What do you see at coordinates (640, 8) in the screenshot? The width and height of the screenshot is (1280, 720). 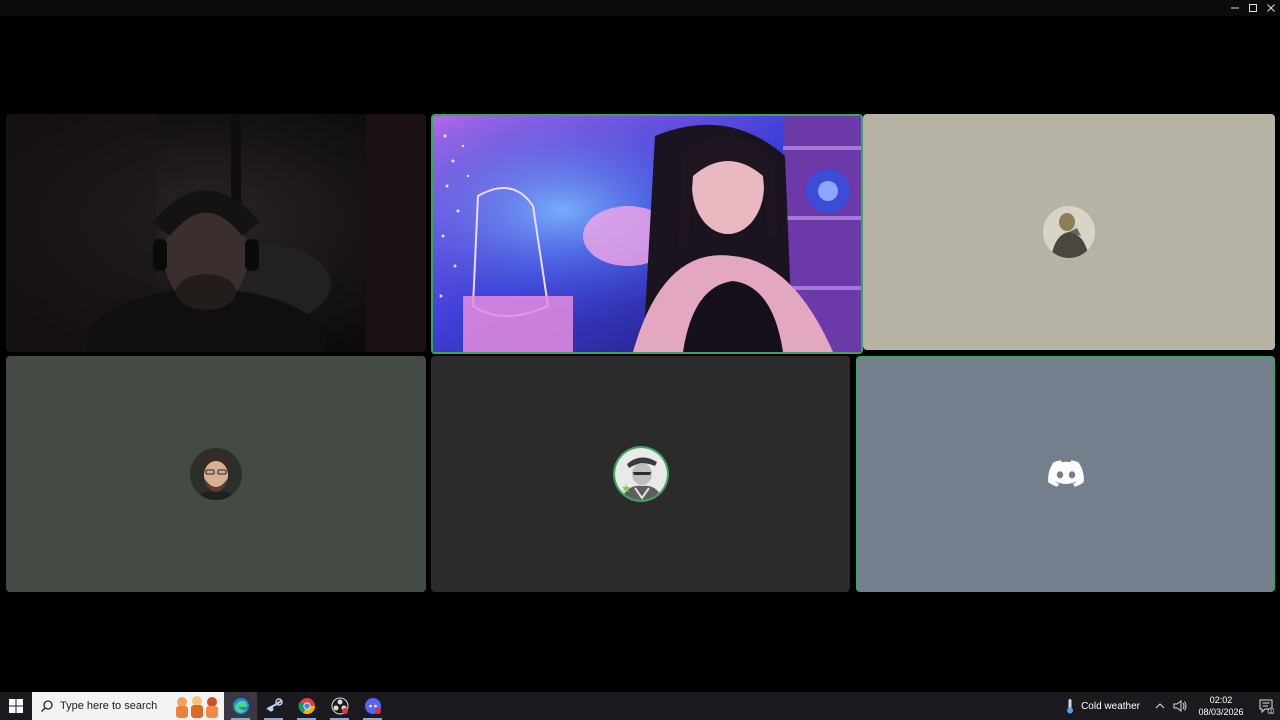 I see `window-title-bar` at bounding box center [640, 8].